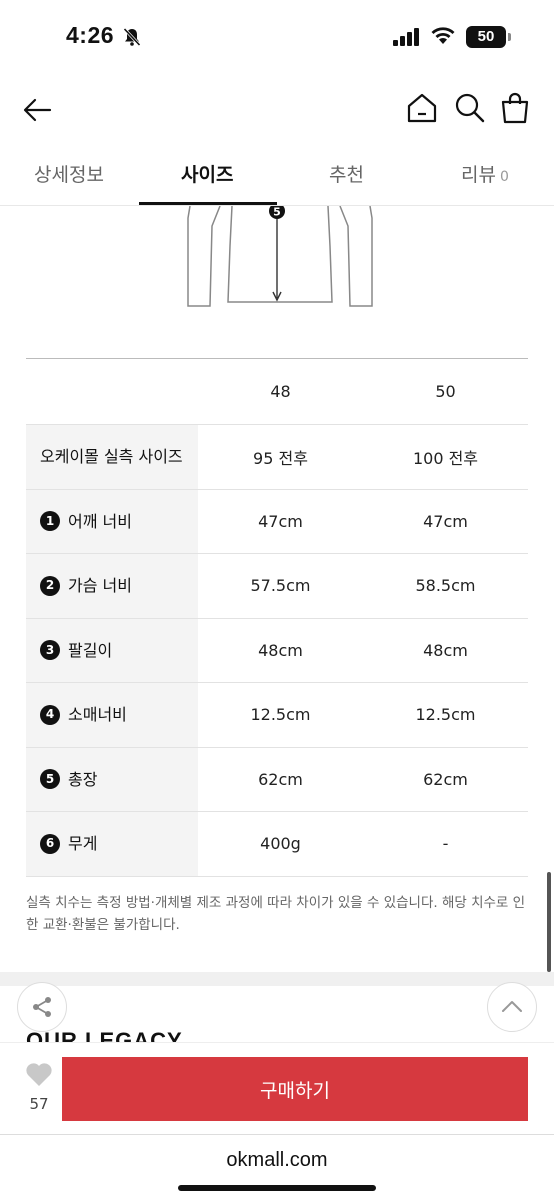 This screenshot has width=554, height=1200. What do you see at coordinates (50, 843) in the screenshot?
I see `number-badge: 6` at bounding box center [50, 843].